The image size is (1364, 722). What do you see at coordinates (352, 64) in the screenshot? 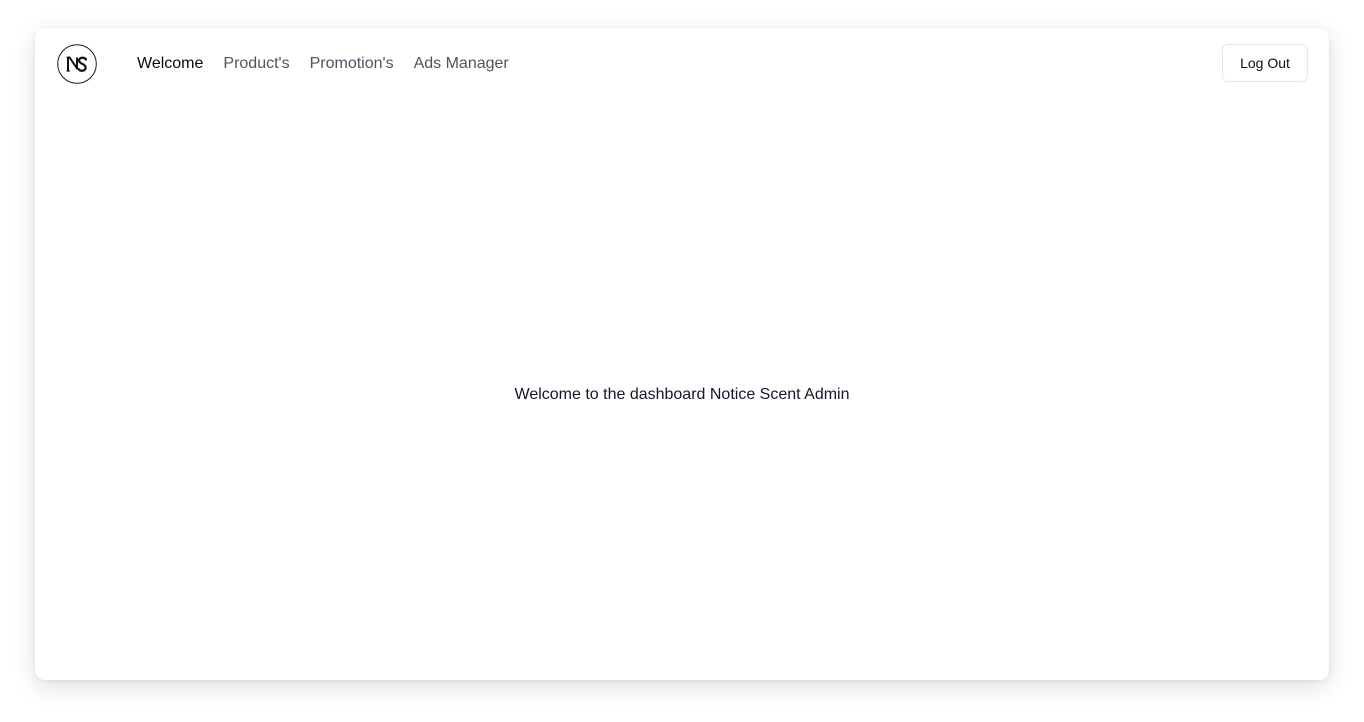
I see `nav-item-promotions: Promotion's` at bounding box center [352, 64].